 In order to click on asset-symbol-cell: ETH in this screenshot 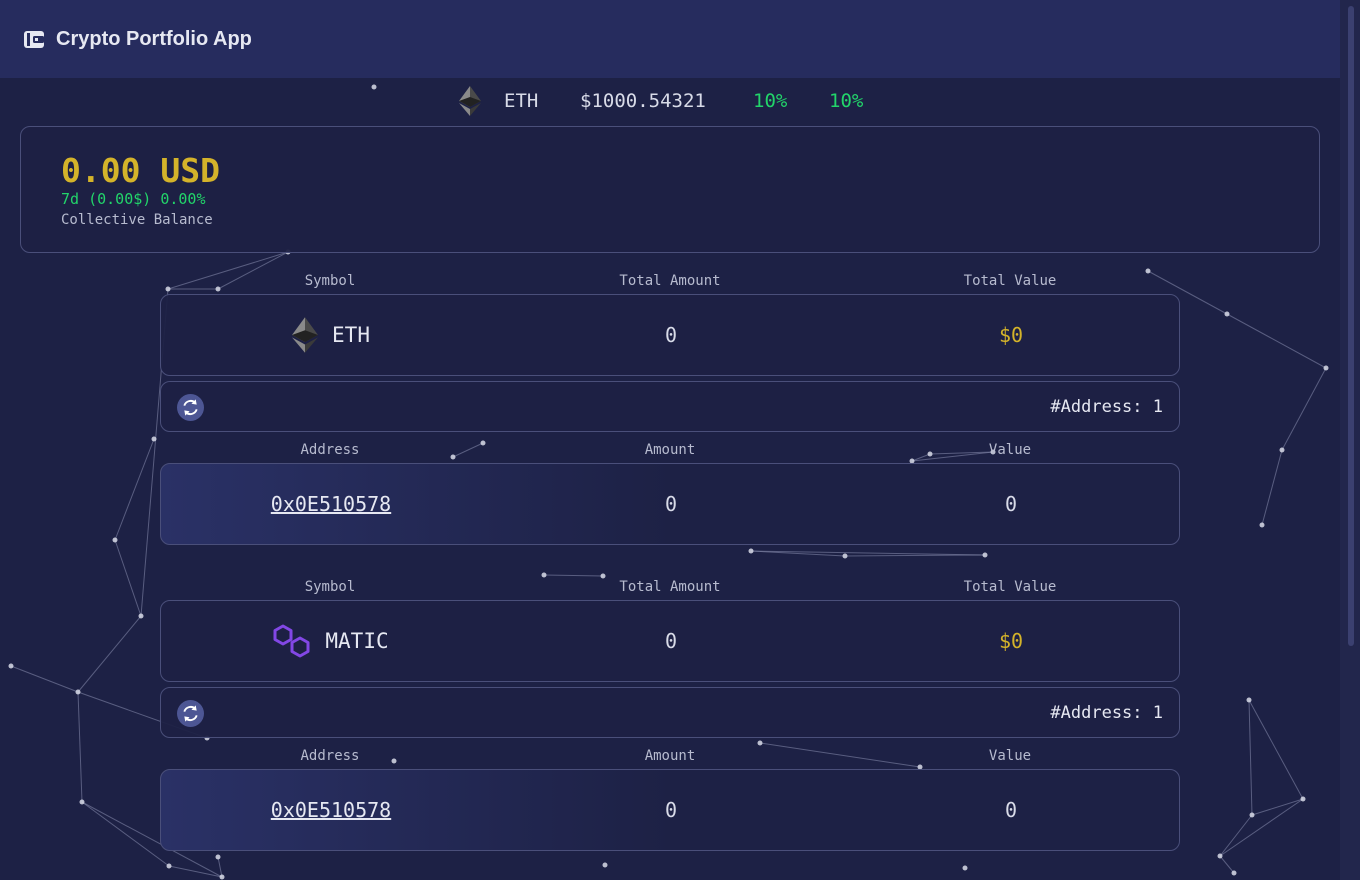, I will do `click(331, 335)`.